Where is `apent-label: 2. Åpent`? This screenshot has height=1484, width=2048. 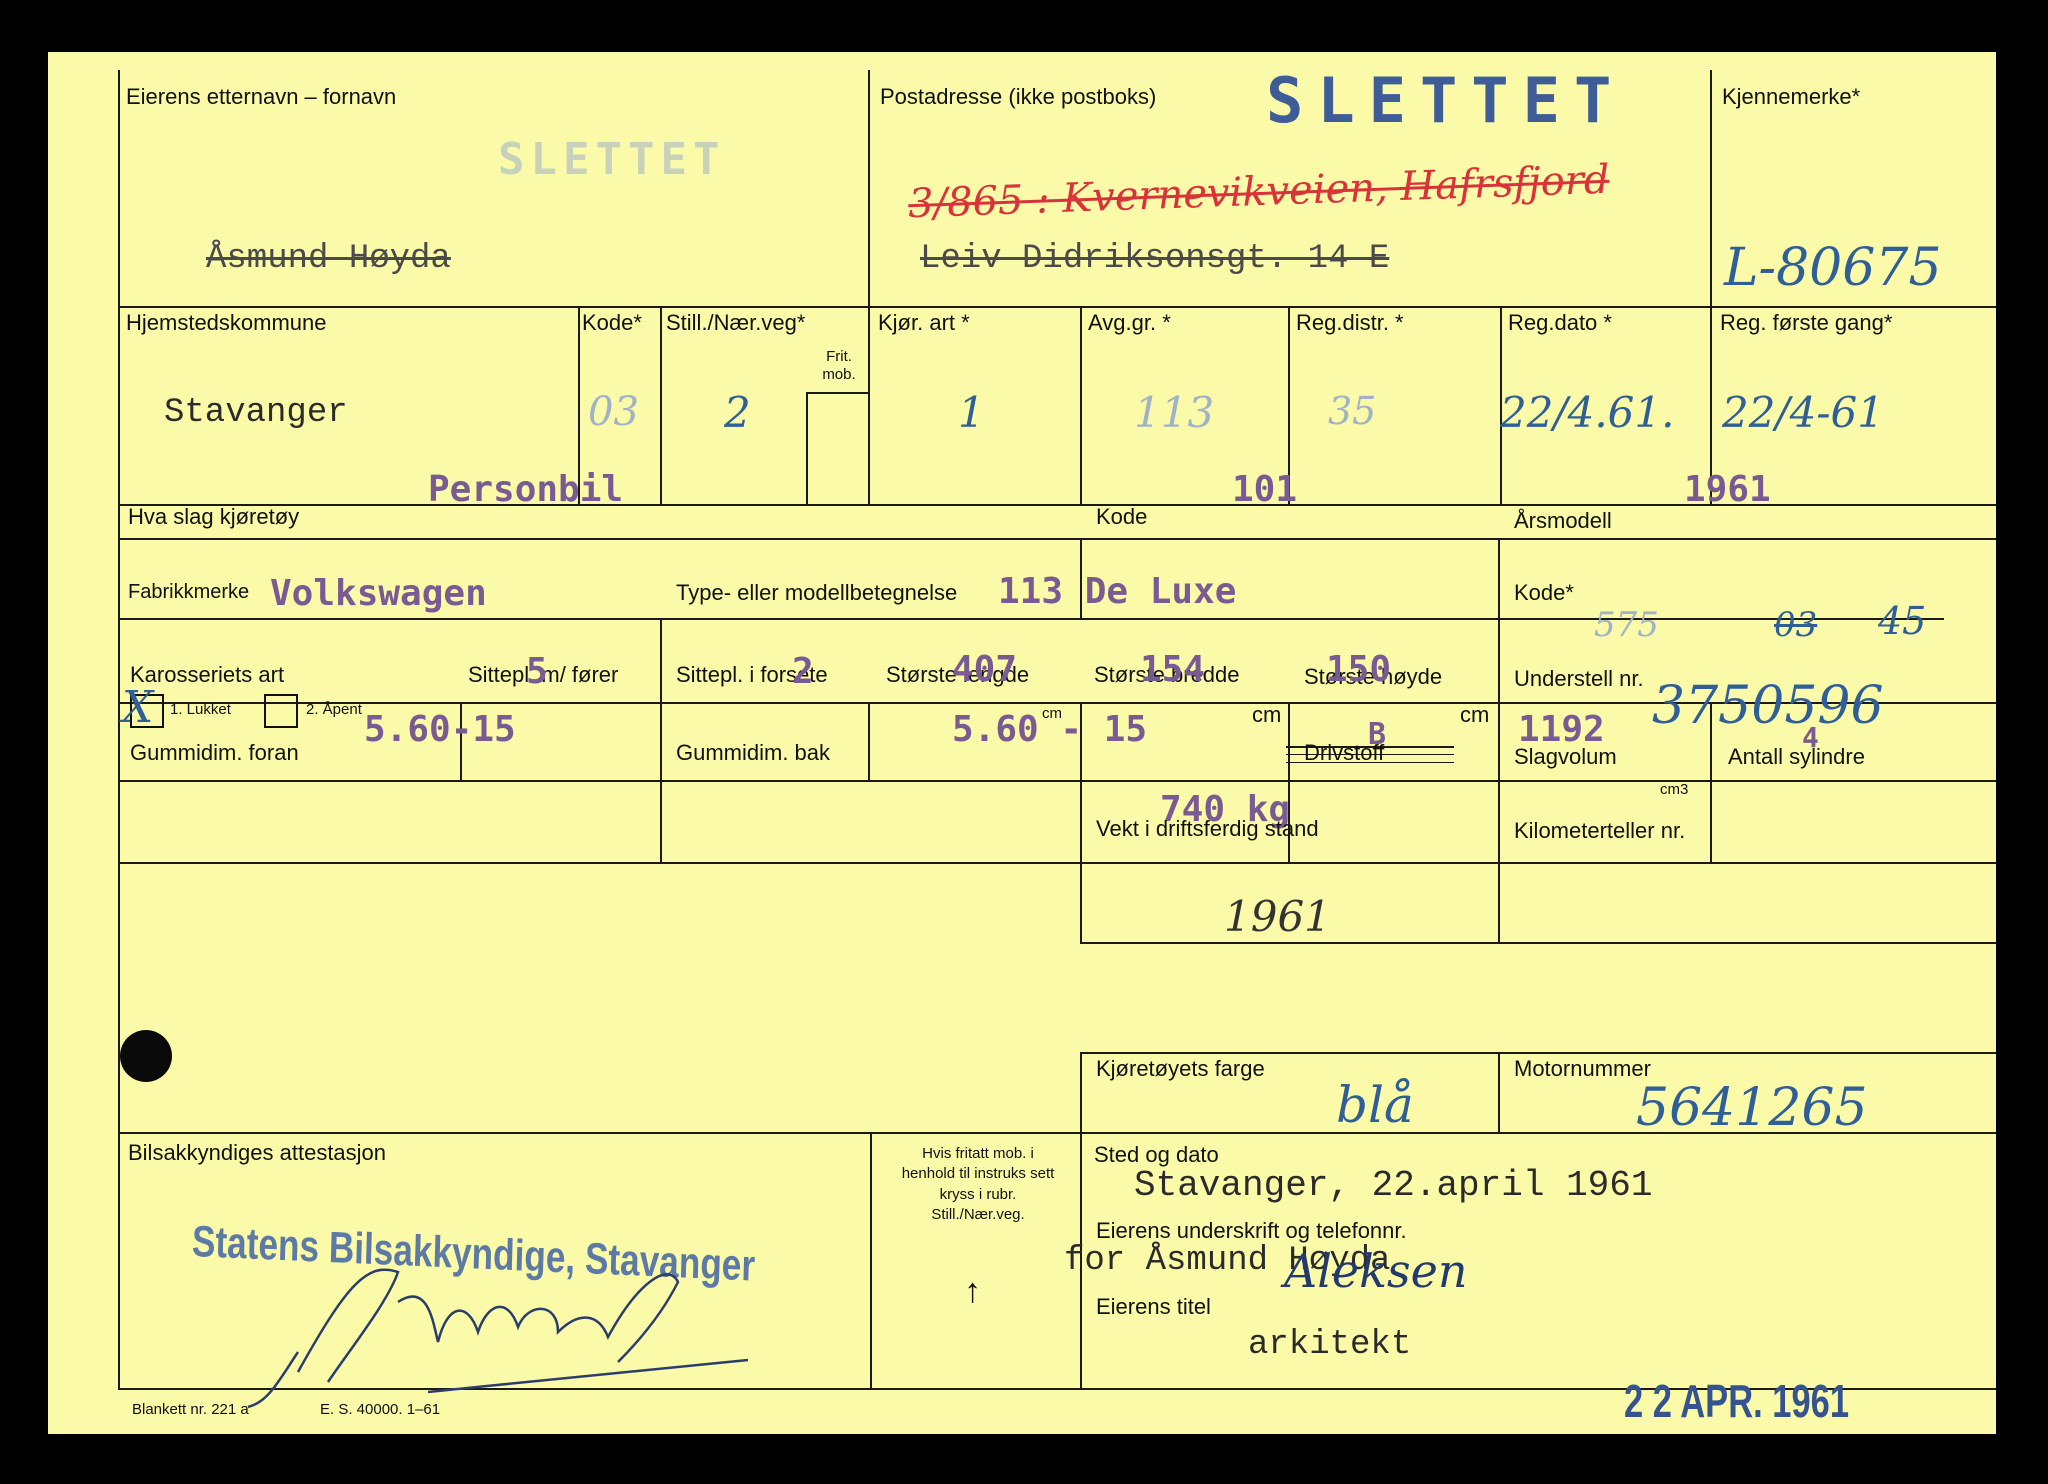 apent-label: 2. Åpent is located at coordinates (334, 709).